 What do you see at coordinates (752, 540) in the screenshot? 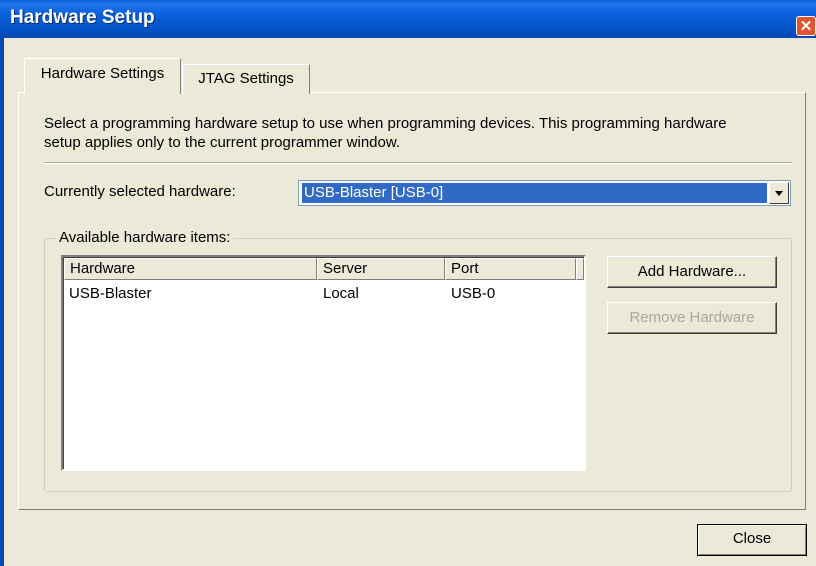
I see `close-button: Close` at bounding box center [752, 540].